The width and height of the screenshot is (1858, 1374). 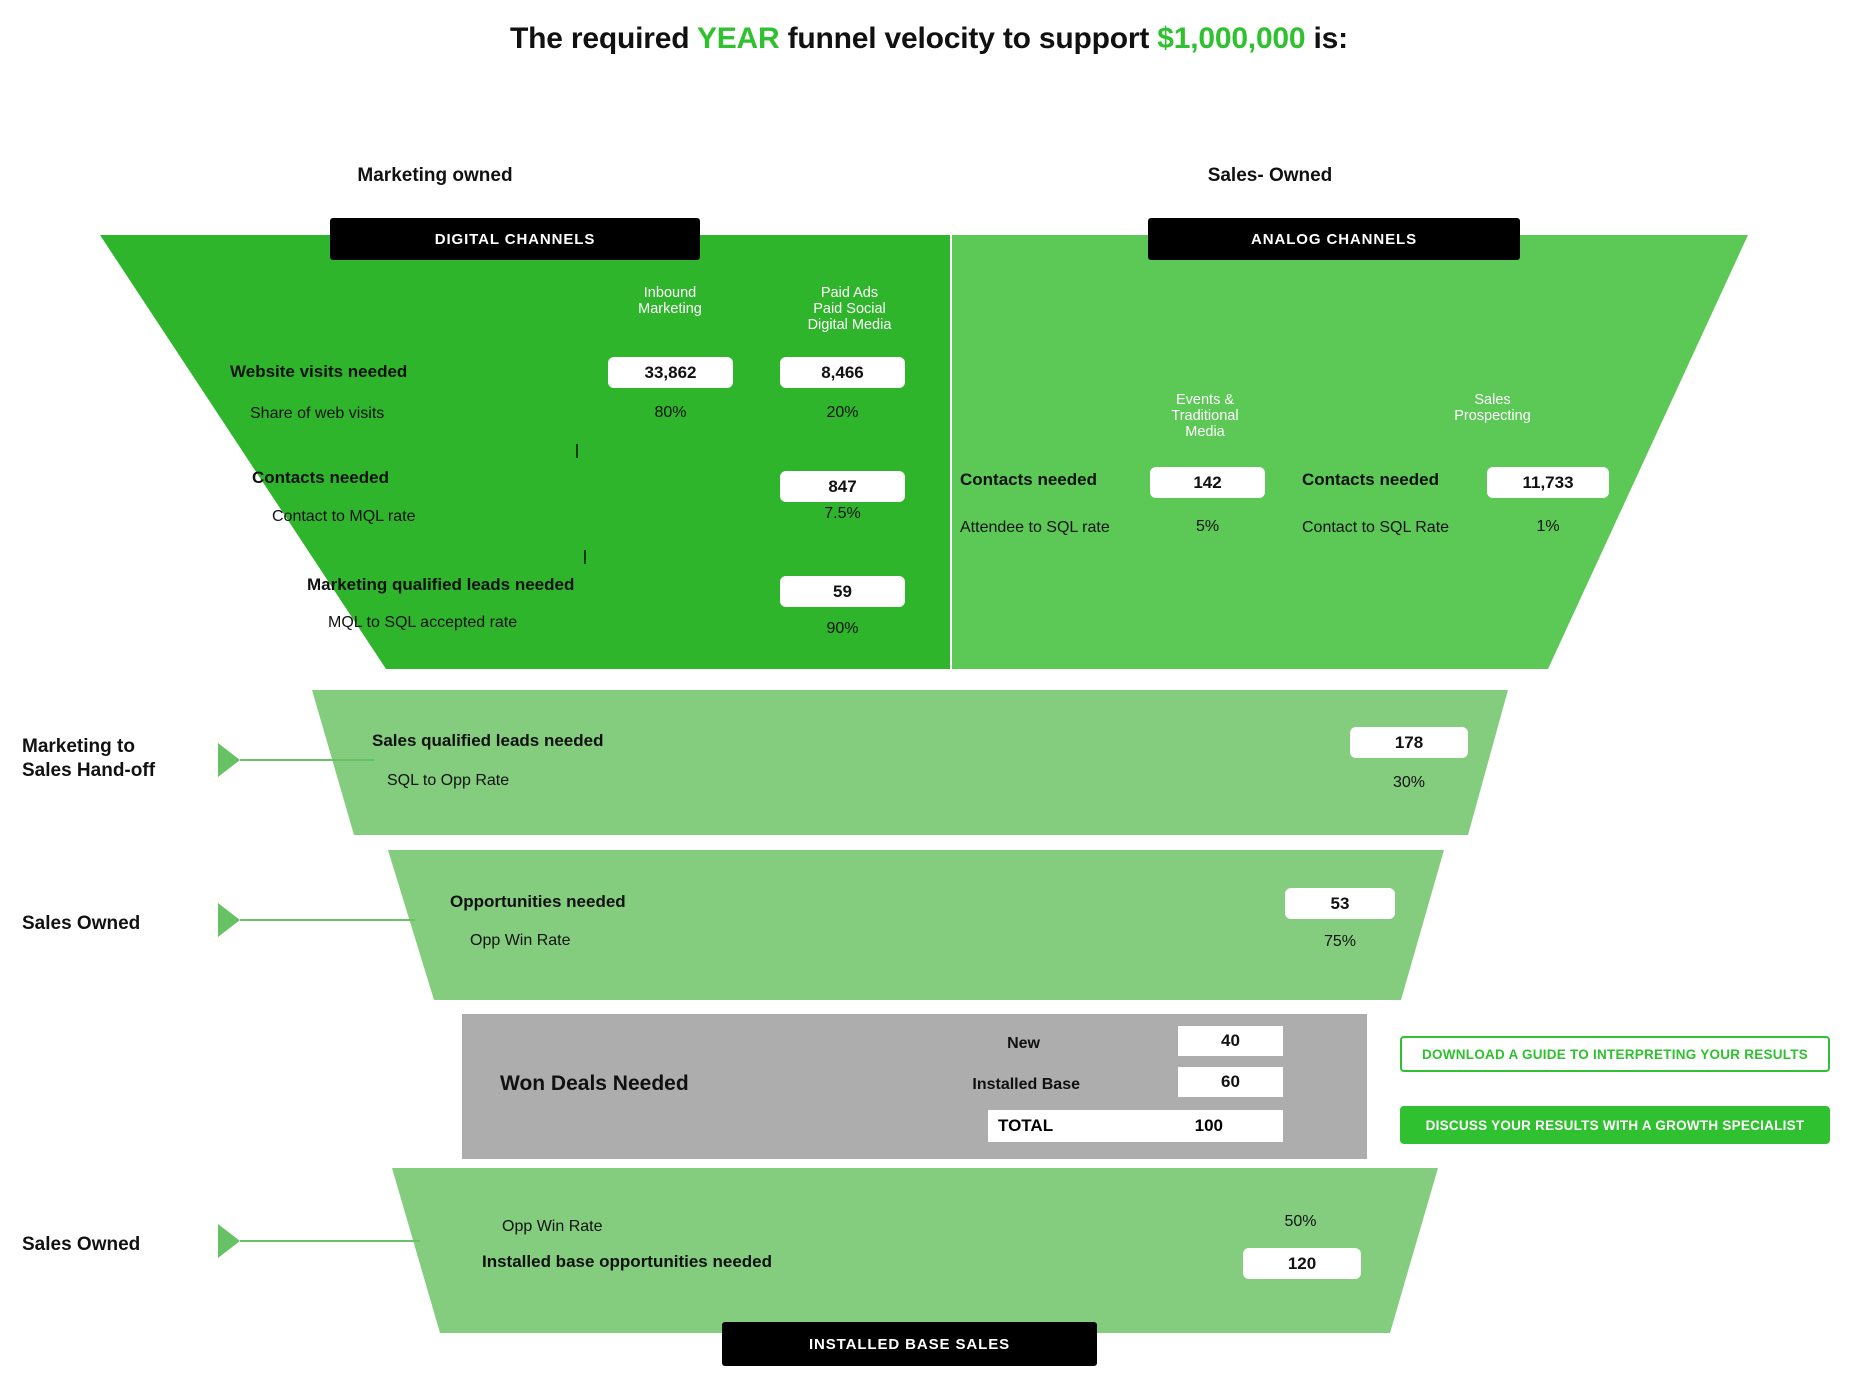 I want to click on pct-opp-win-rate: 75%, so click(x=1340, y=941).